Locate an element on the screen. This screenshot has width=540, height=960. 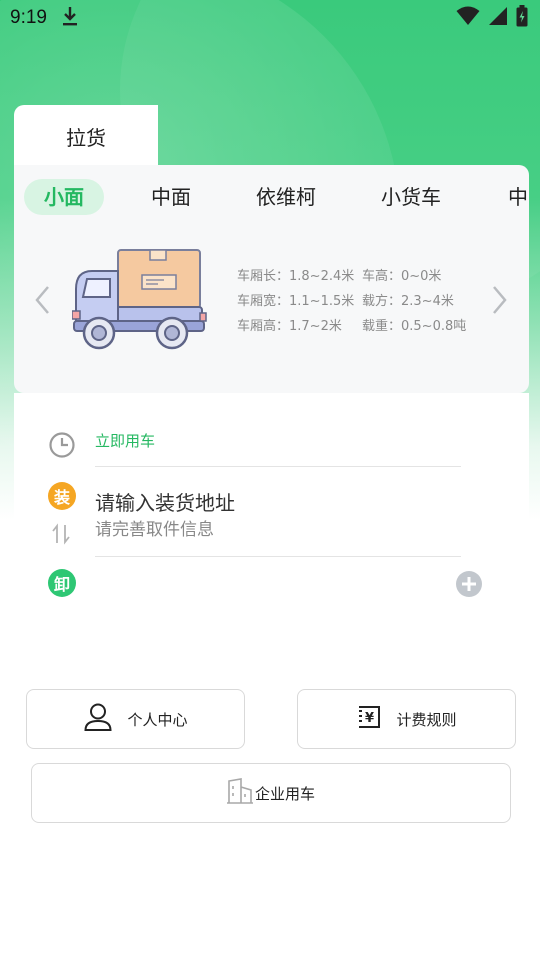
status-time: 9:19 is located at coordinates (28, 17).